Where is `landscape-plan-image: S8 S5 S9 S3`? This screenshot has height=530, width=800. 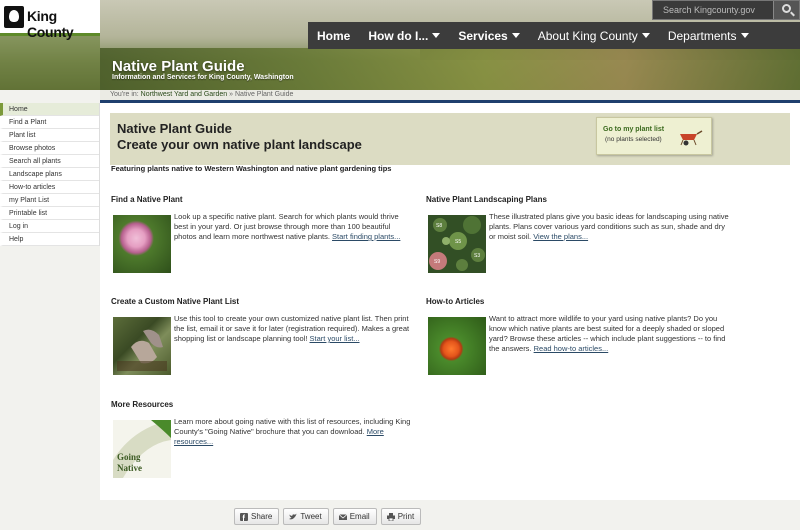 landscape-plan-image: S8 S5 S9 S3 is located at coordinates (457, 244).